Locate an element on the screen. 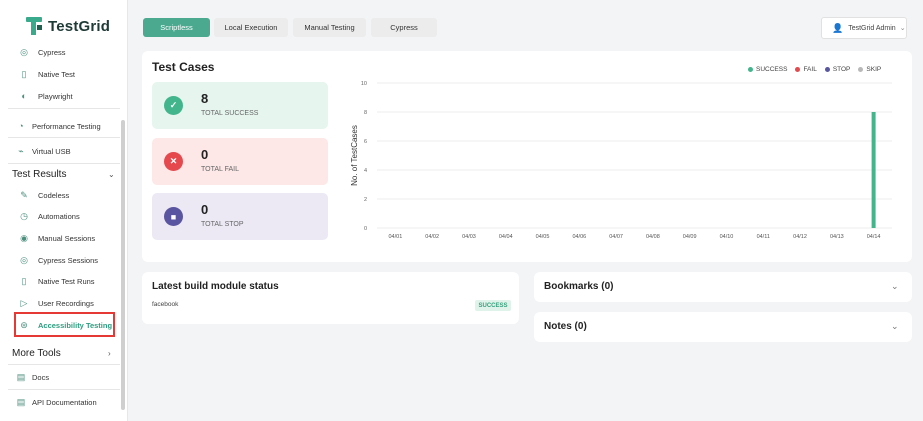  bookmarks-panel: Bookmarks (0) ⌄ is located at coordinates (723, 287).